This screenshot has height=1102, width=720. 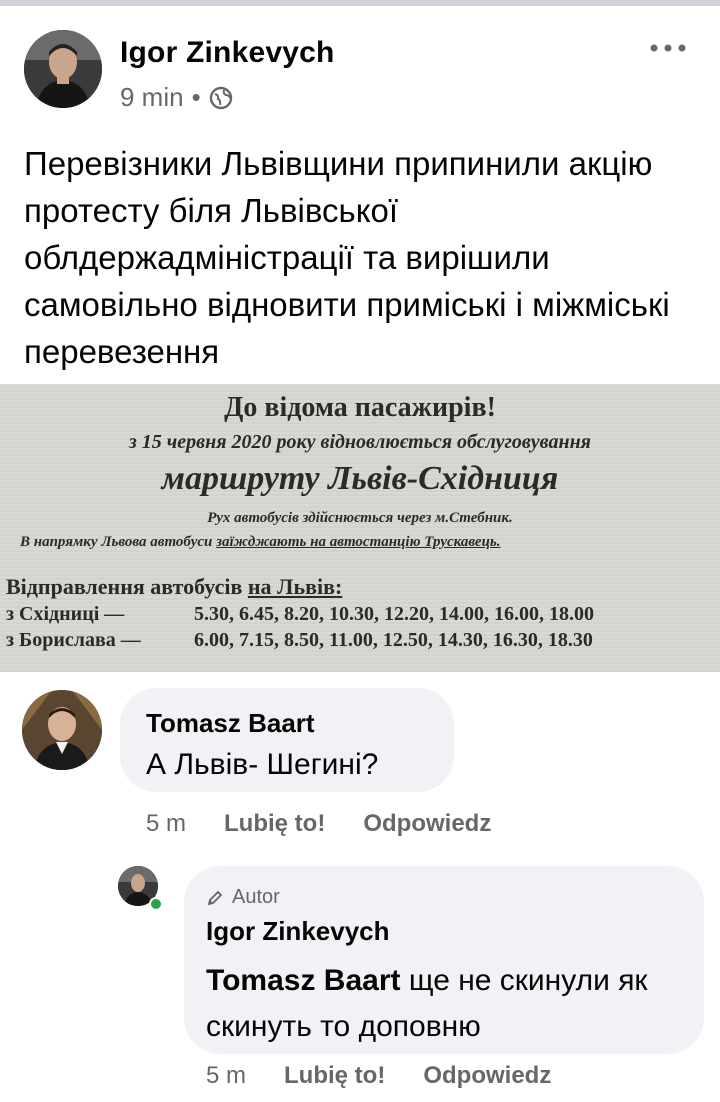 What do you see at coordinates (118, 542) in the screenshot?
I see `notice-text: В напрямку Львова автобуси` at bounding box center [118, 542].